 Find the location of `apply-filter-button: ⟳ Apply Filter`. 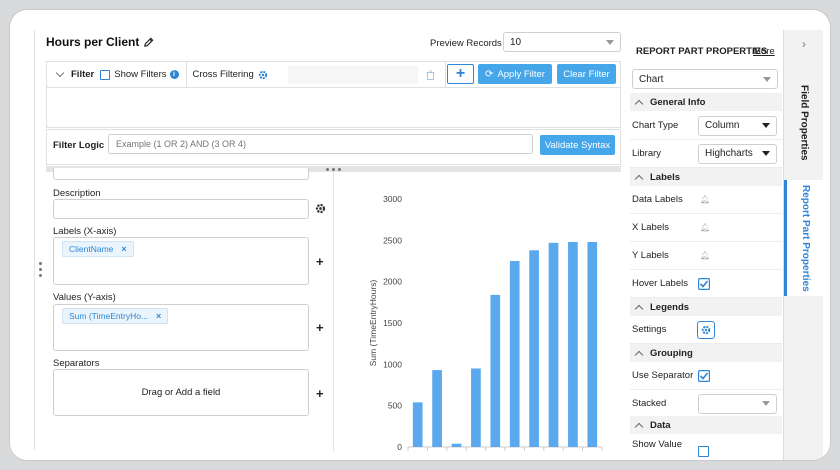

apply-filter-button: ⟳ Apply Filter is located at coordinates (515, 74).